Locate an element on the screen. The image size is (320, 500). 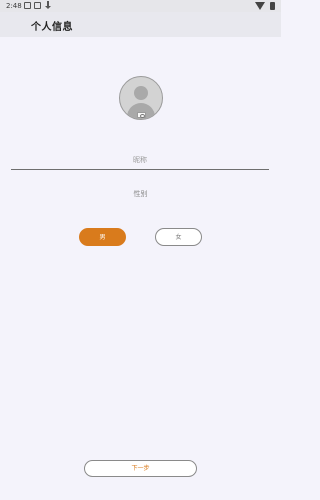
wifi-icon is located at coordinates (260, 6).